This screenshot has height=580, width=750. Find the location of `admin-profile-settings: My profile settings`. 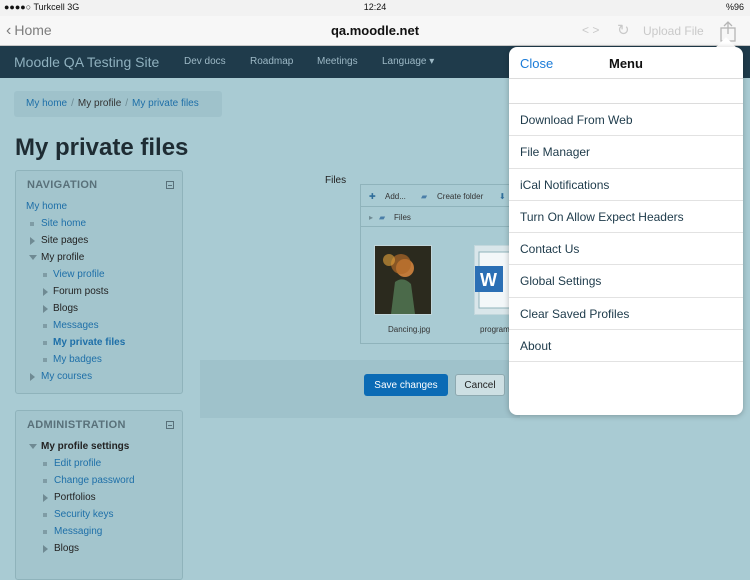

admin-profile-settings: My profile settings is located at coordinates (85, 446).